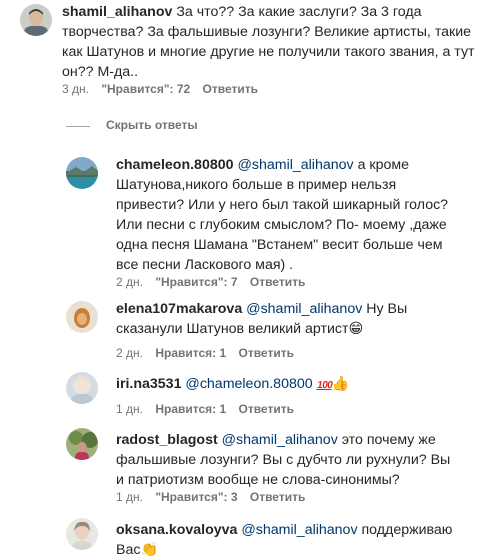 The image size is (491, 560). What do you see at coordinates (179, 309) in the screenshot?
I see `comment-username: elena107makarova` at bounding box center [179, 309].